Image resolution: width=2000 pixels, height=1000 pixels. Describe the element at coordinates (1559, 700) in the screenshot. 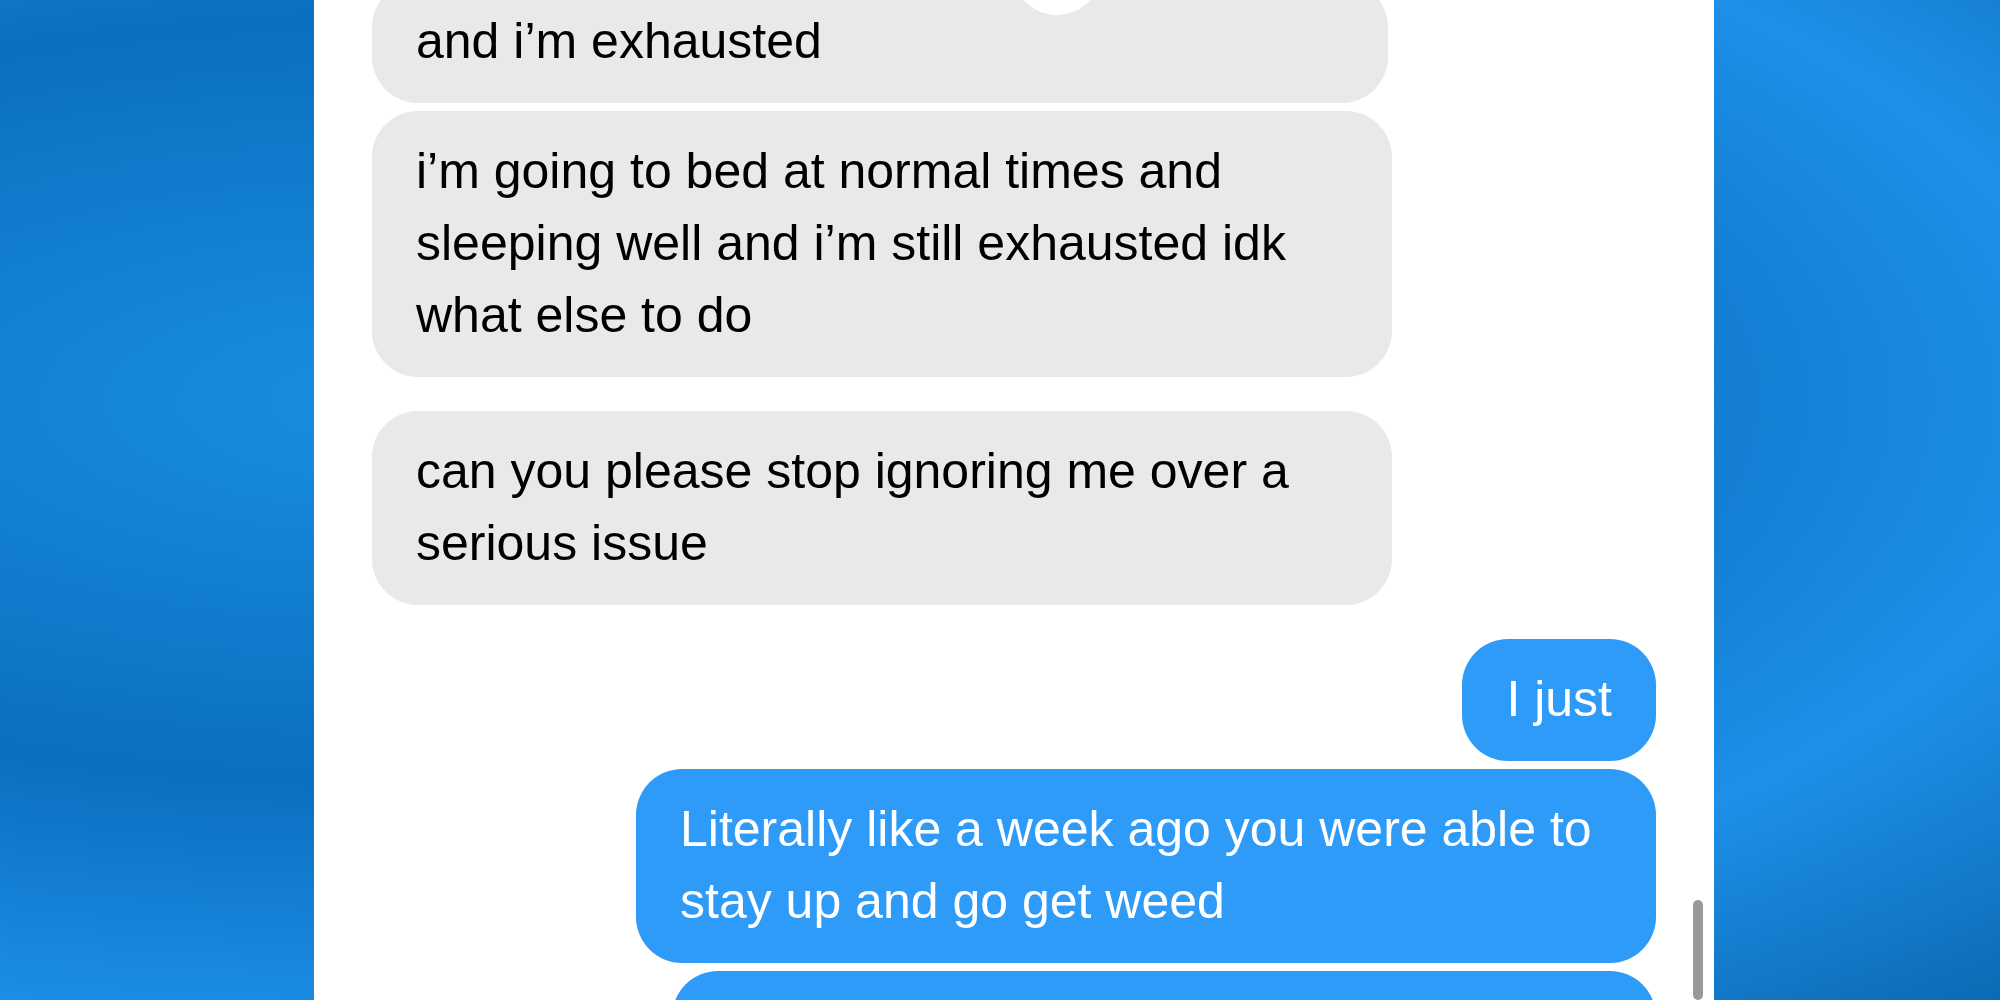

I see `sent-message-bubble: I just` at that location.